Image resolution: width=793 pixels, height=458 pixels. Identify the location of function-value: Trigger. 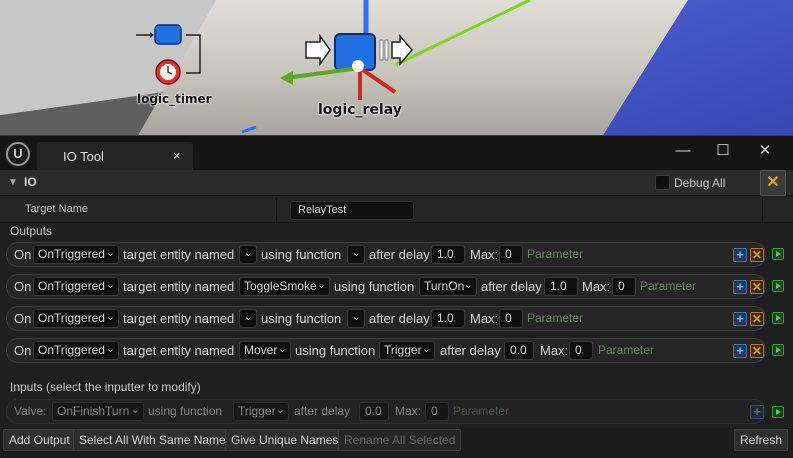
(257, 411).